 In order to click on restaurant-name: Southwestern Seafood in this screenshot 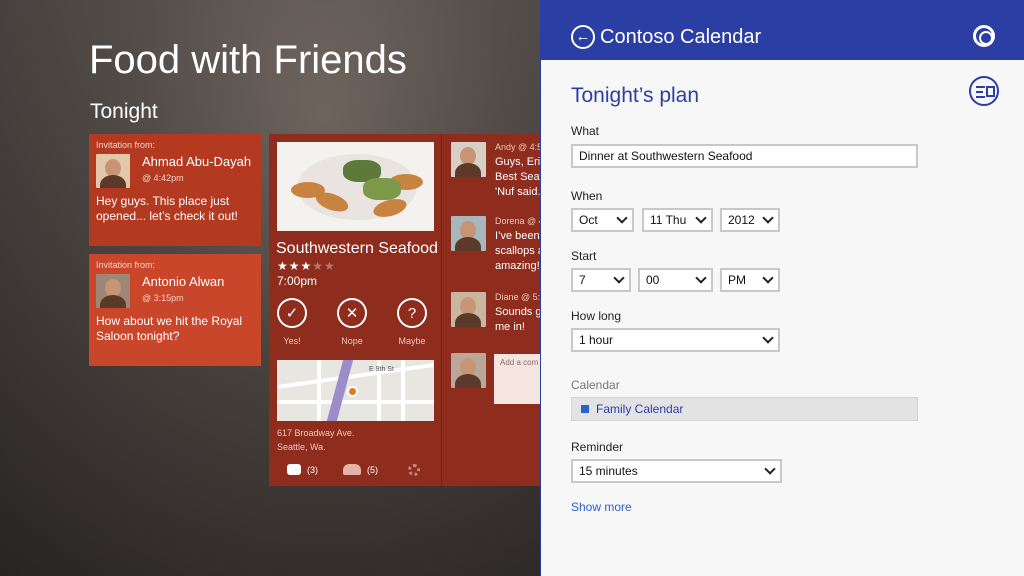, I will do `click(357, 248)`.